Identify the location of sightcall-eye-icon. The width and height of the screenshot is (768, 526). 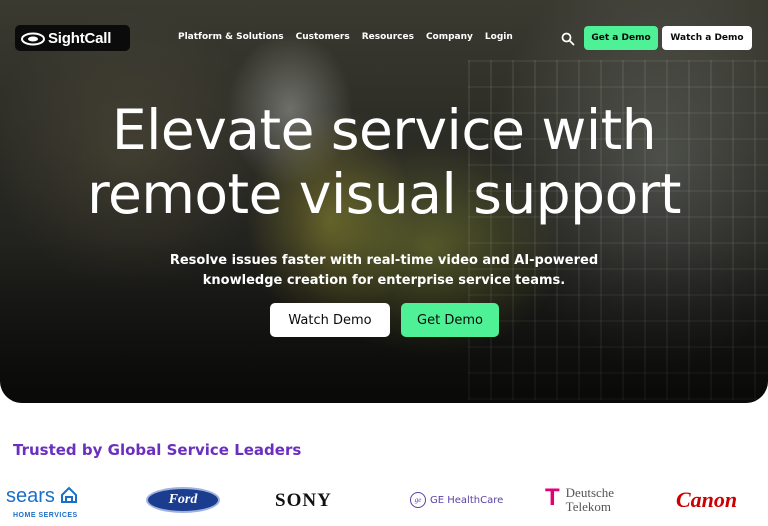
(33, 38).